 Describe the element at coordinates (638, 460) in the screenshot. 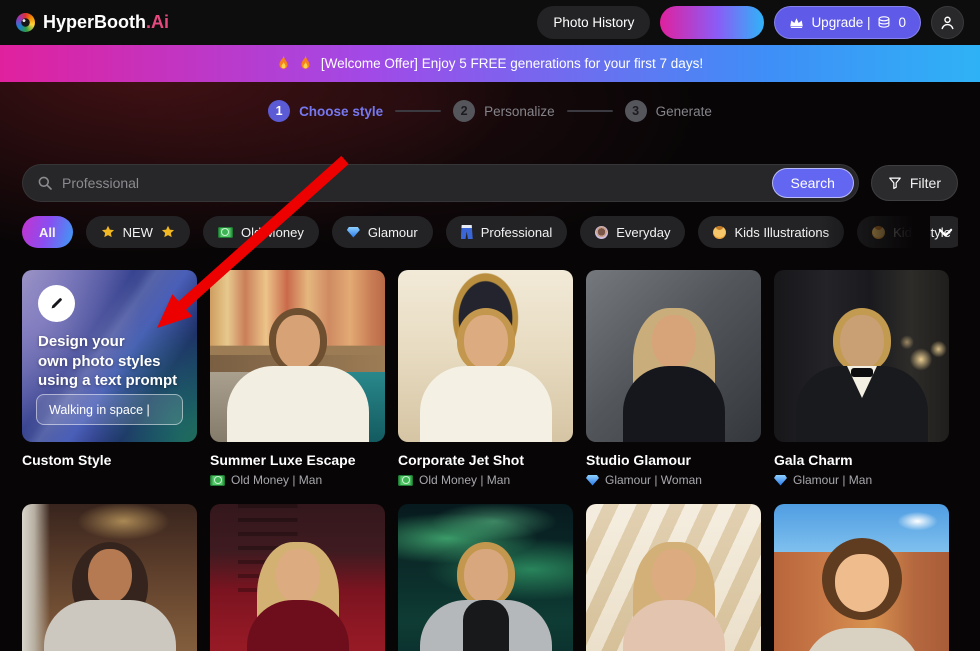

I see `card-title: Studio Glamour` at that location.